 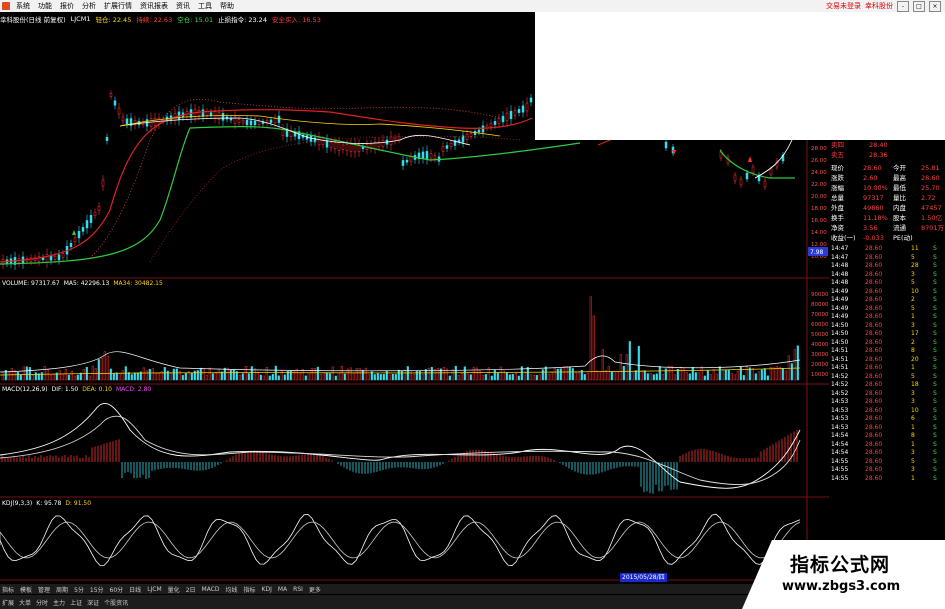 I want to click on indicator-tab: 指标, so click(x=250, y=589).